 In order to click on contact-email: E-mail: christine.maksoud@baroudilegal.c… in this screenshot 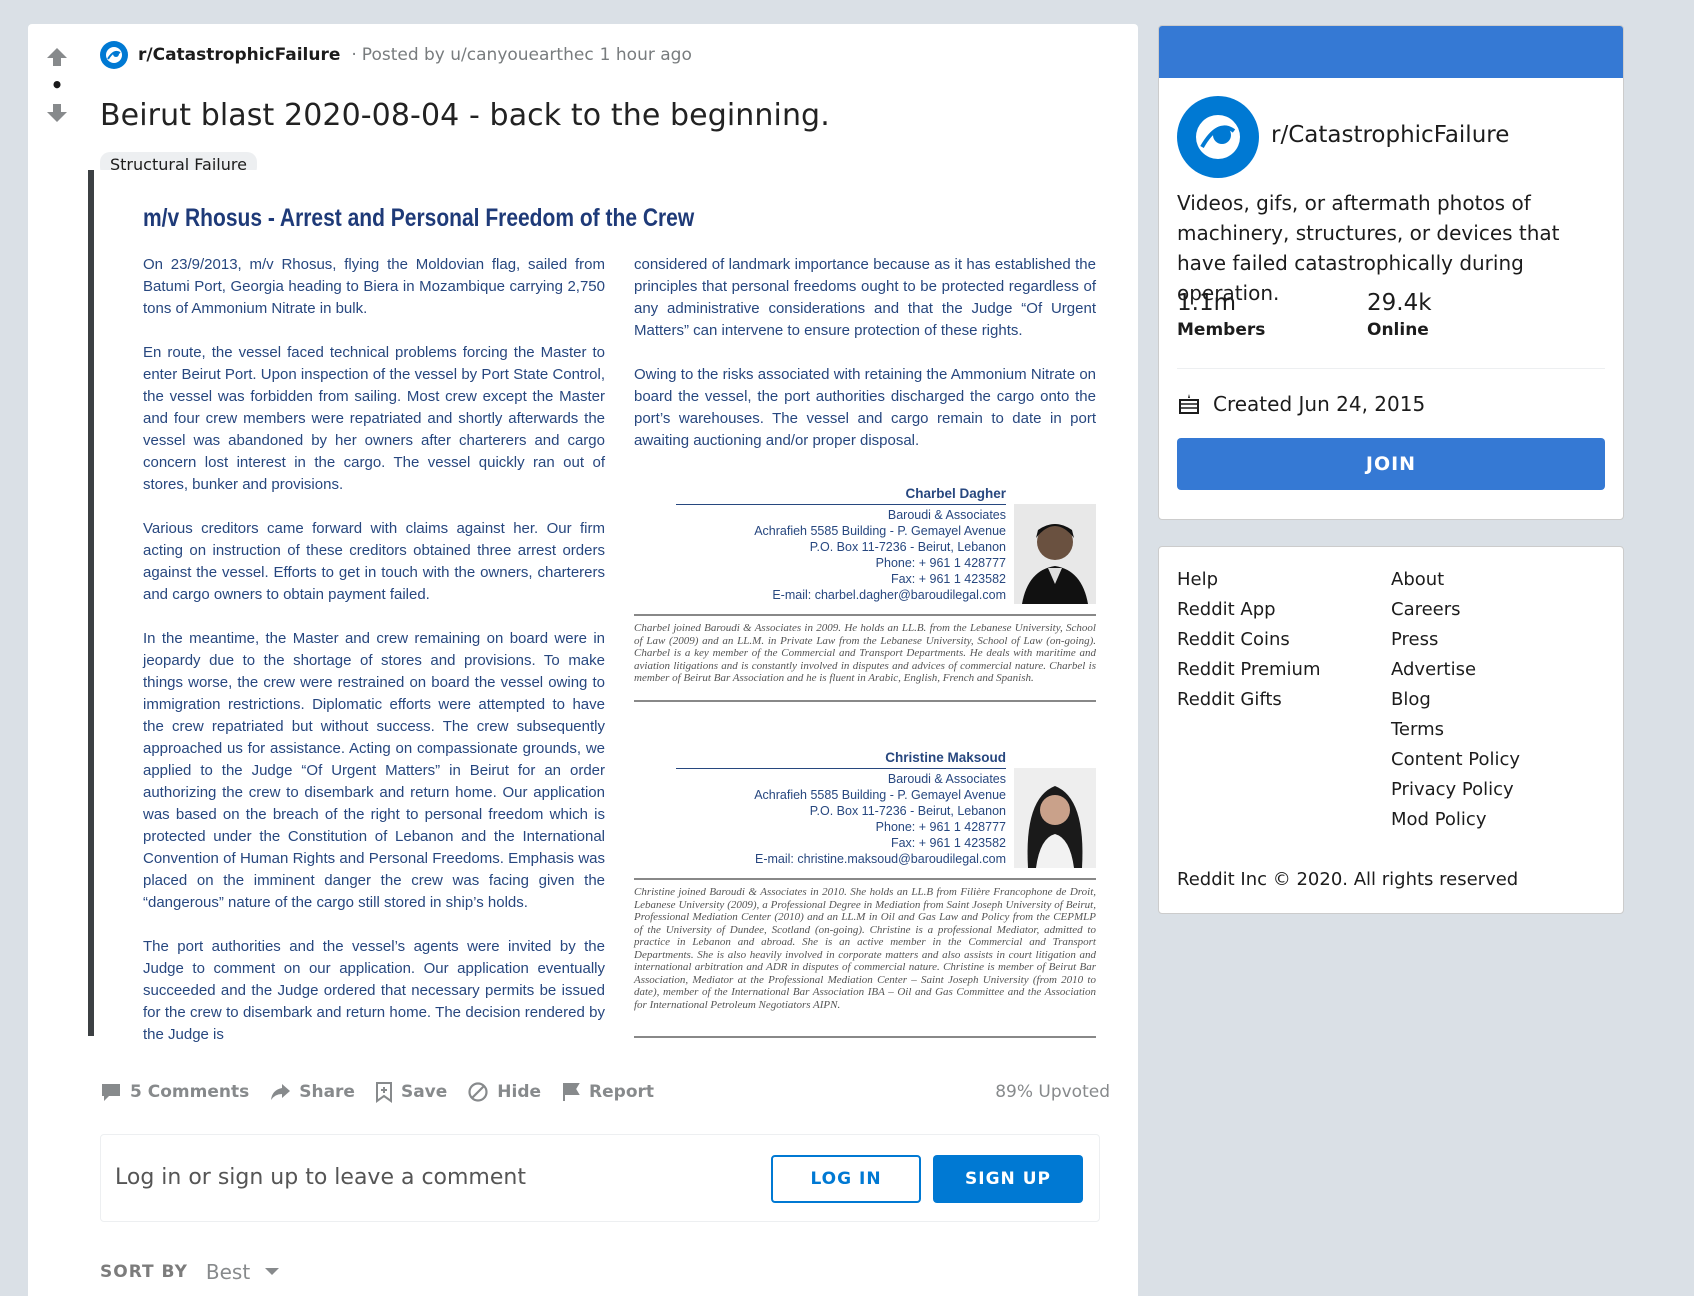, I will do `click(880, 859)`.